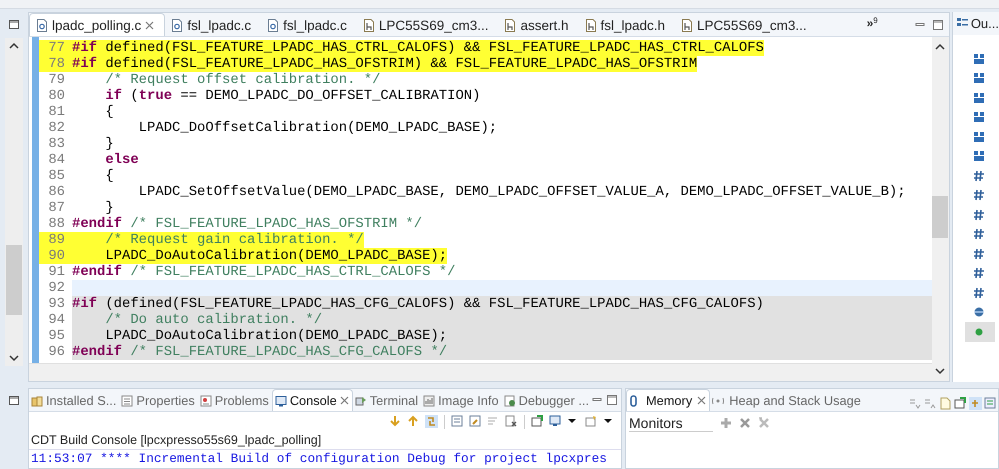  I want to click on line-number: 89, so click(55, 240).